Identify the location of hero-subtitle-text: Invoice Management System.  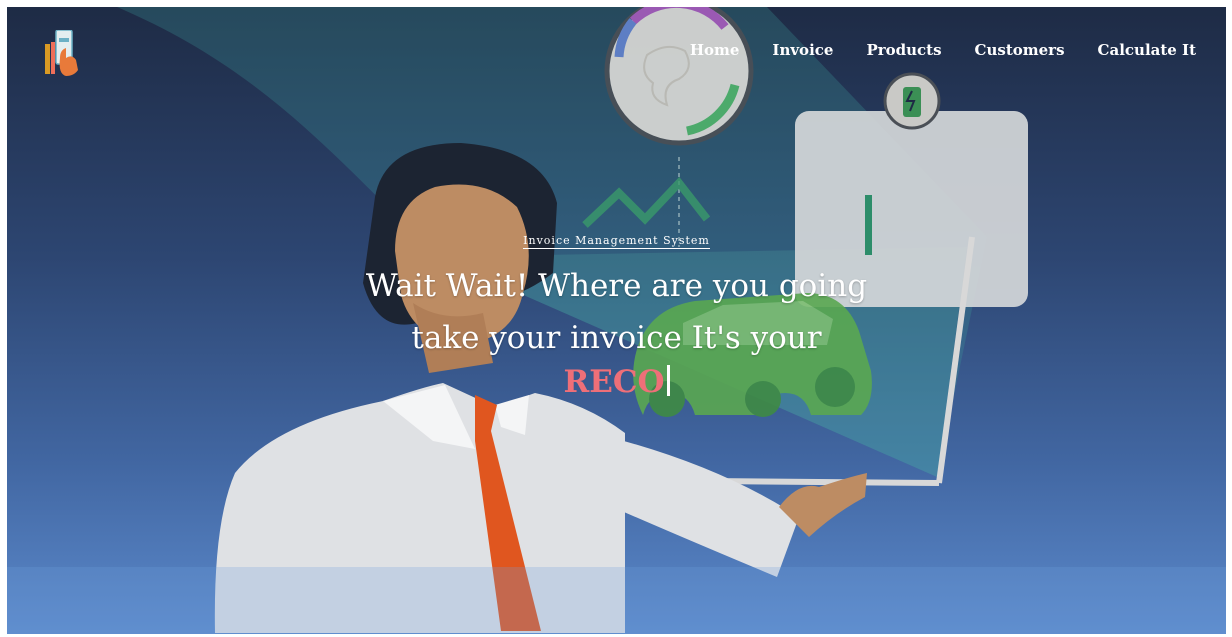
(616, 241).